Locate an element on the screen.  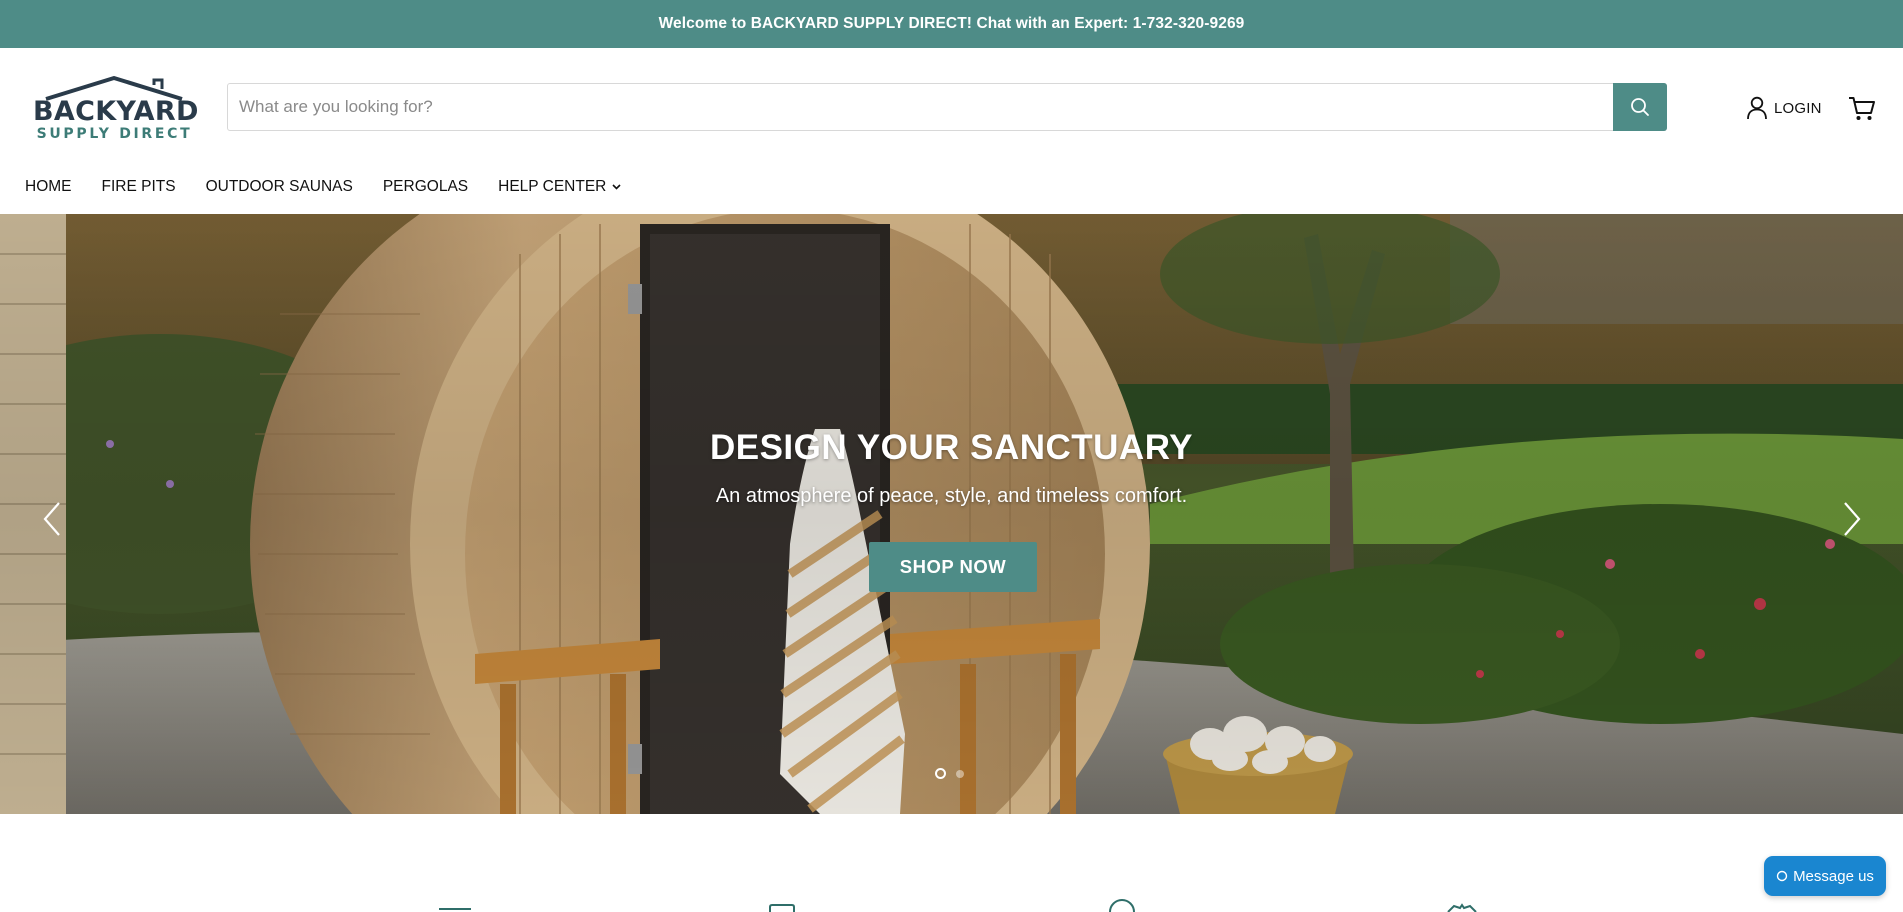
badge-icon is located at coordinates (1462, 905).